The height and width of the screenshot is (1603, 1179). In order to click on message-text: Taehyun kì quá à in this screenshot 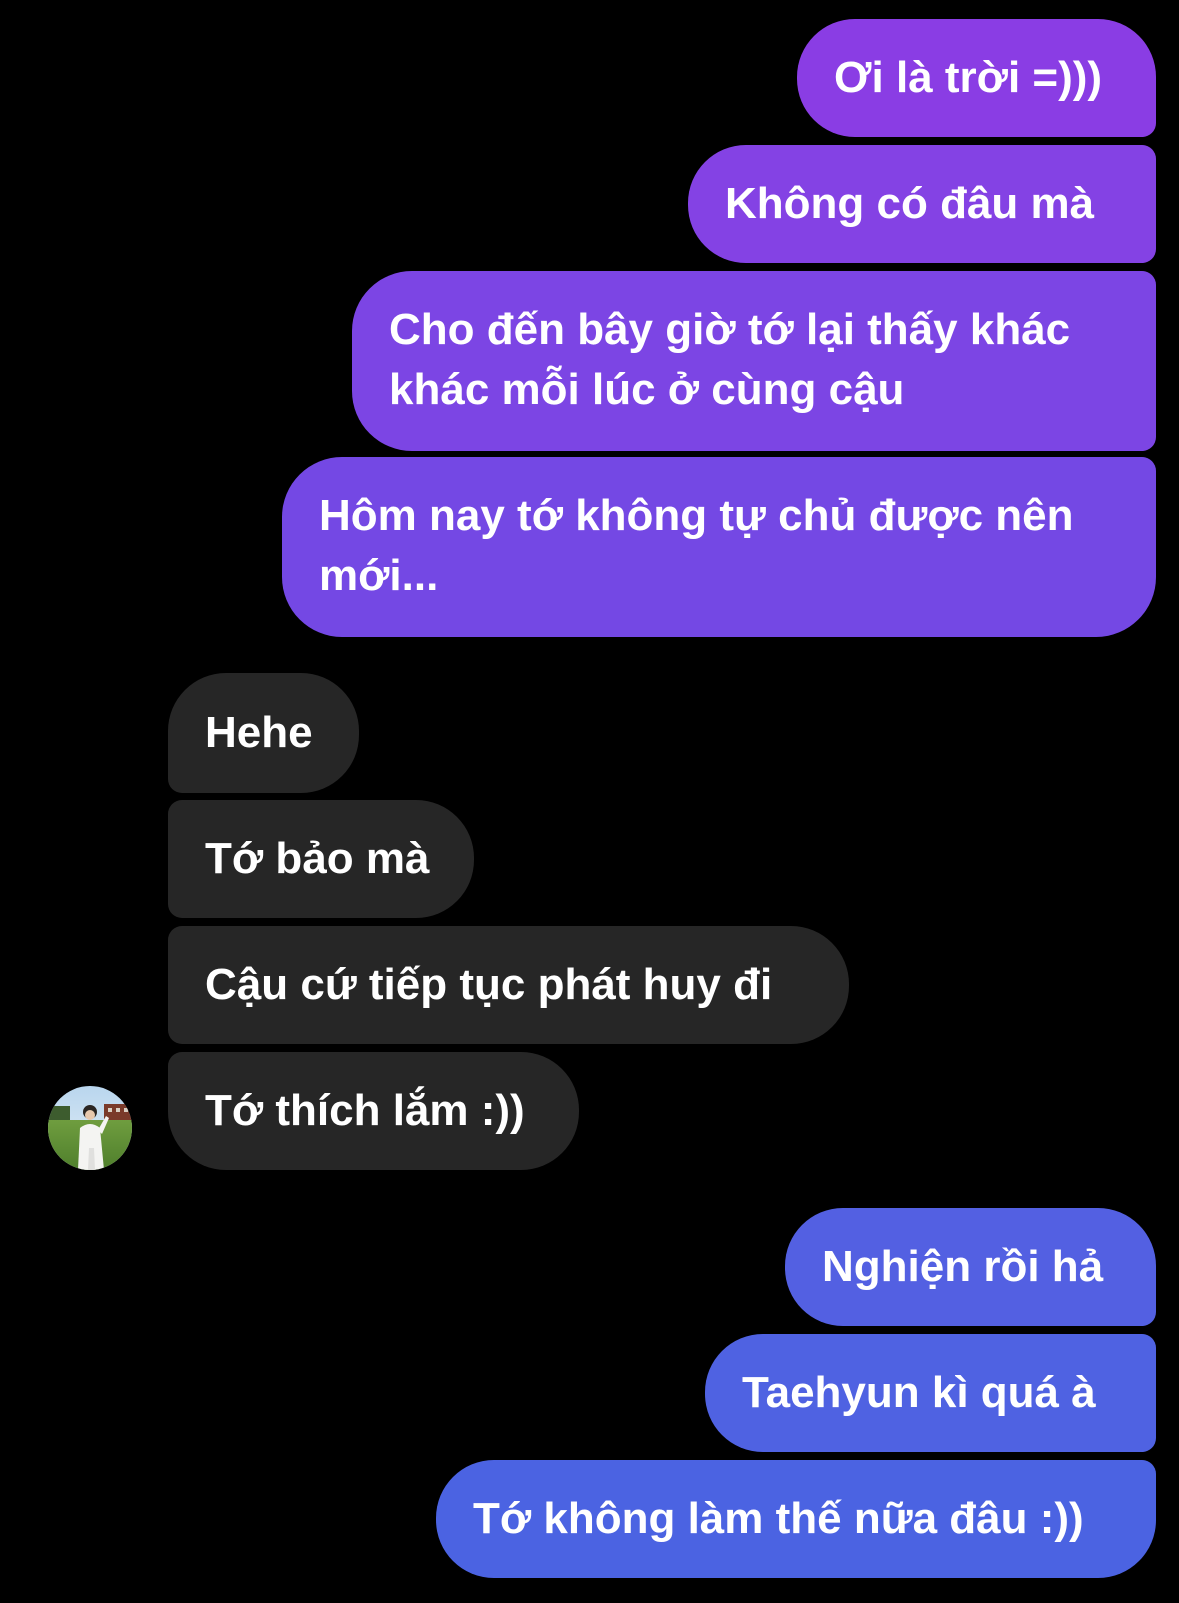, I will do `click(919, 1392)`.